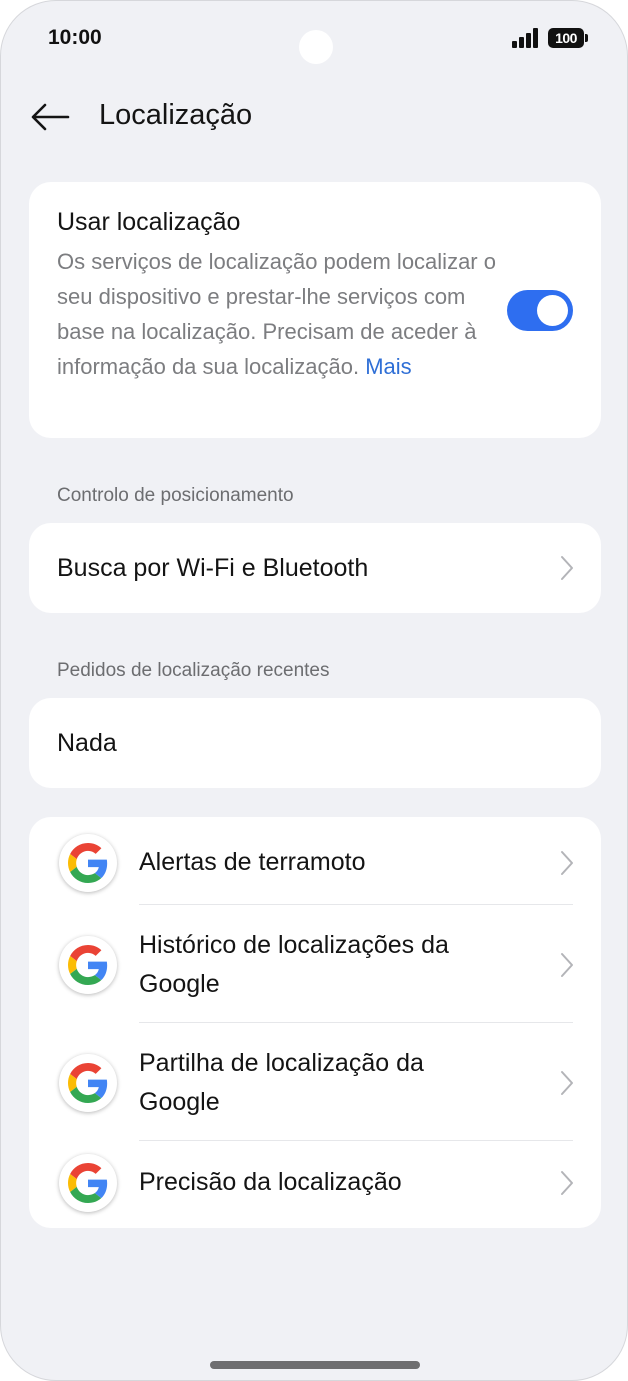 This screenshot has height=1381, width=628. Describe the element at coordinates (316, 47) in the screenshot. I see `front-camera` at that location.